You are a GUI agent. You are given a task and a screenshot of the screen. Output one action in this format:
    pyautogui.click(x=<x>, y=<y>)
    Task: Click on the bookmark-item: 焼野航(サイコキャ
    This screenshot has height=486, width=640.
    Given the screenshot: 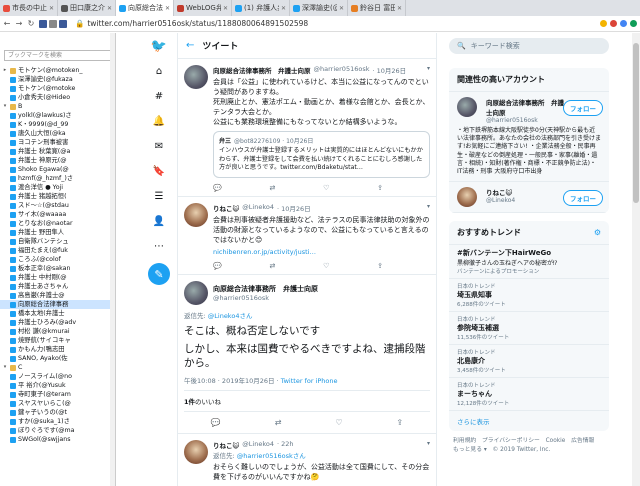 What is the action you would take?
    pyautogui.click(x=57, y=340)
    